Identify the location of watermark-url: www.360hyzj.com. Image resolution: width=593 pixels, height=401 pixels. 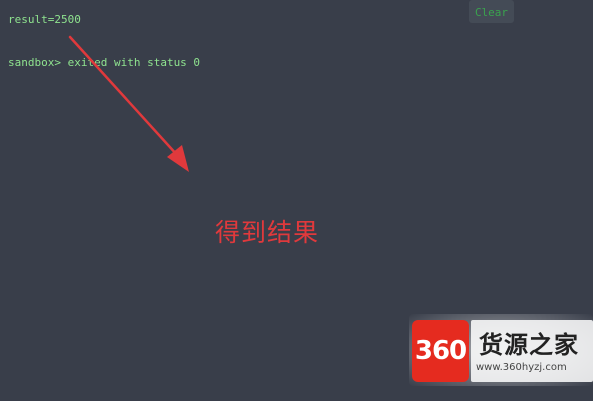
(521, 367).